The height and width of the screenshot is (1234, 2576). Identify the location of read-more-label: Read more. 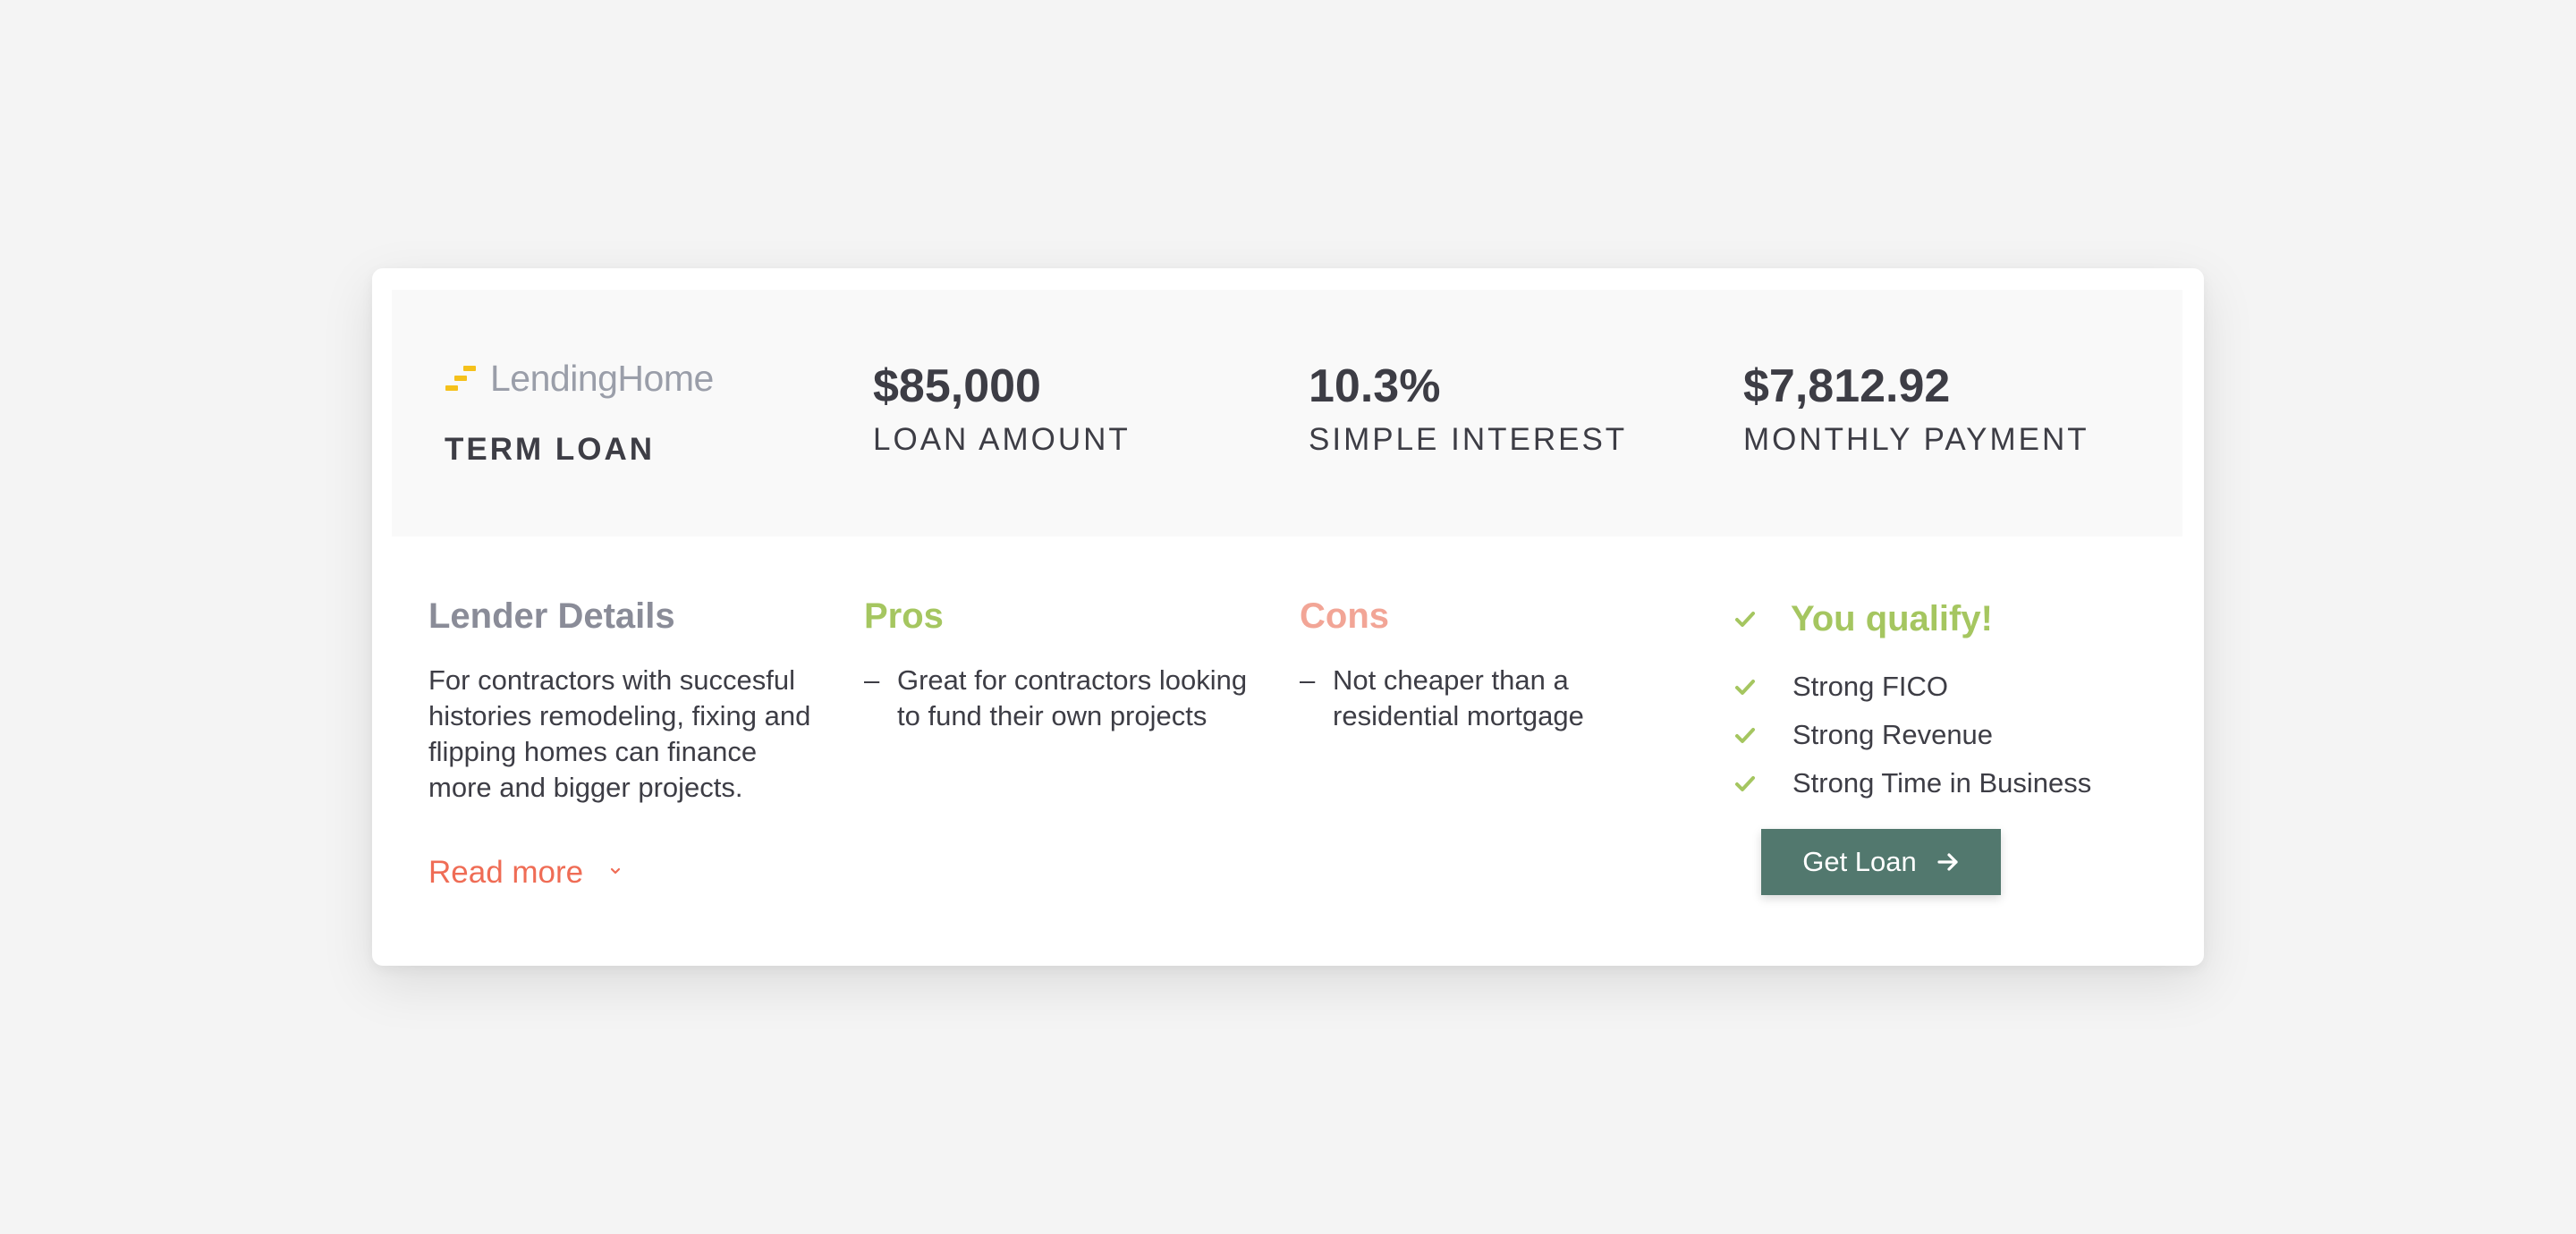
(506, 872).